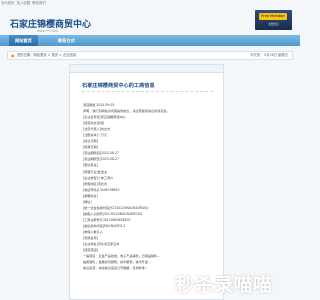  I want to click on breadcrumb: ● 您的位置：网站首页 > 首页 > 企业信息 今天是： 9月26日 星期五, so click(150, 55).